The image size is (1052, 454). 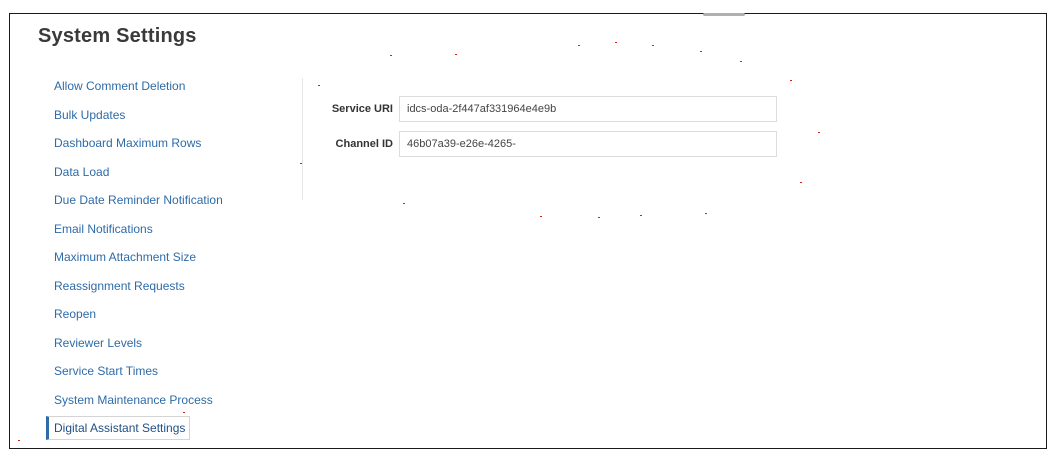 I want to click on sidebar-item-reassignment-requests: Reassignment Requests, so click(x=166, y=286).